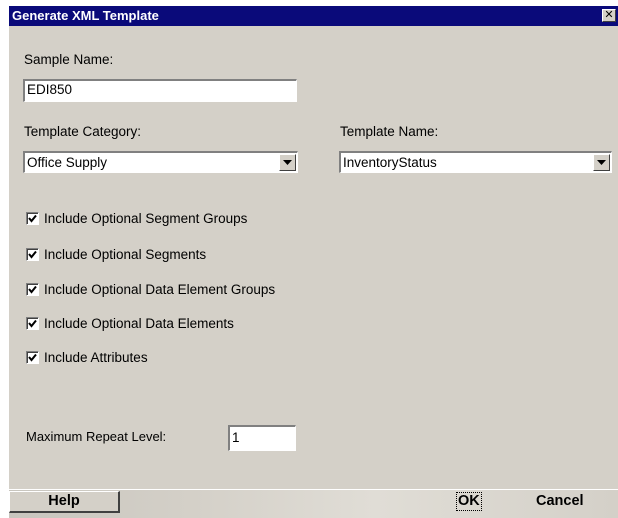 This screenshot has height=518, width=618. What do you see at coordinates (85, 15) in the screenshot?
I see `window-title: Generate XML Template` at bounding box center [85, 15].